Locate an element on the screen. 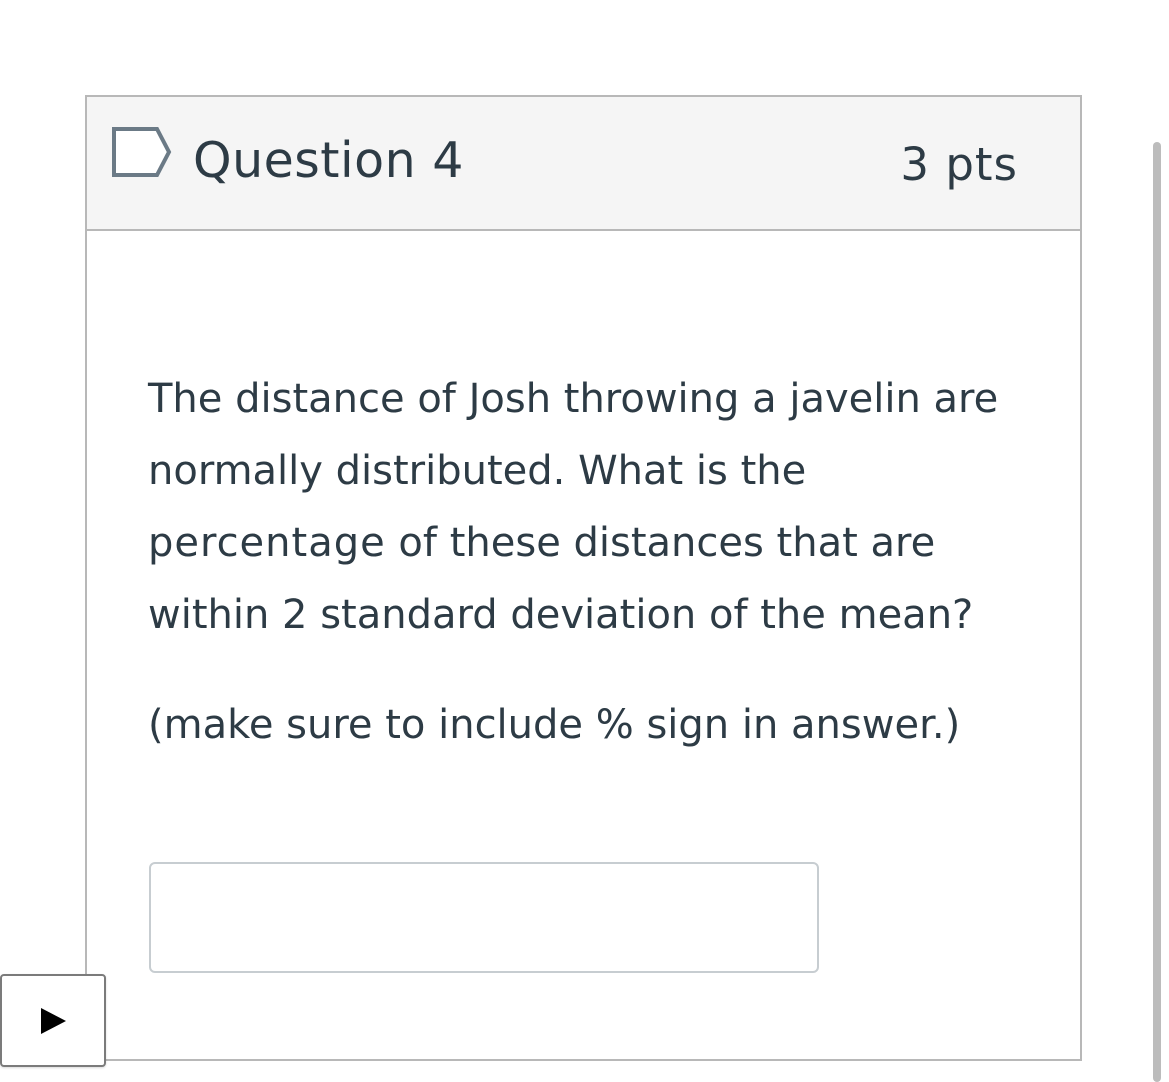 This screenshot has width=1169, height=1082. answer-input is located at coordinates (484, 917).